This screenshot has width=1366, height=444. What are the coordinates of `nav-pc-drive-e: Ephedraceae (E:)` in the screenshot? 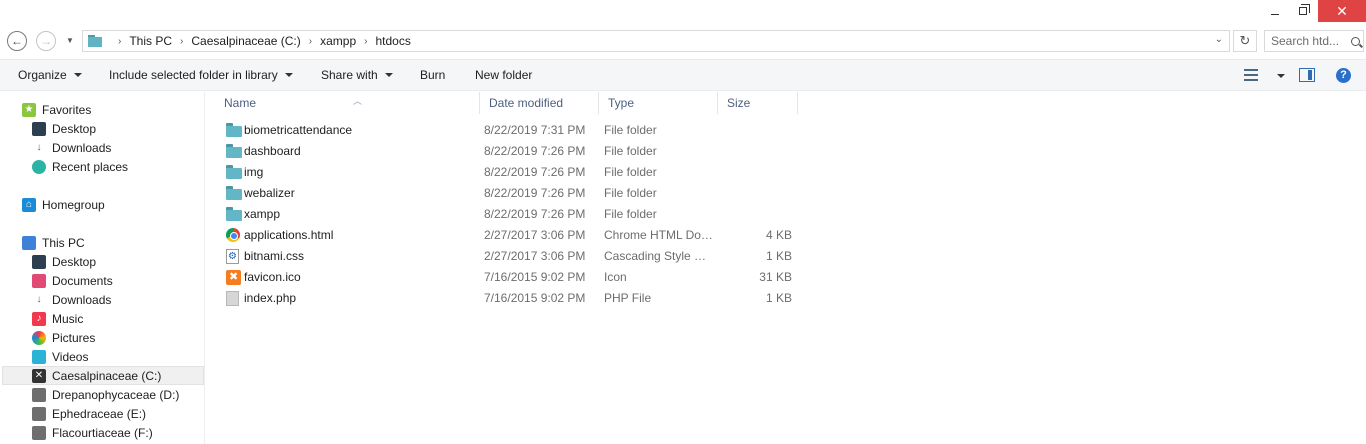 It's located at (89, 413).